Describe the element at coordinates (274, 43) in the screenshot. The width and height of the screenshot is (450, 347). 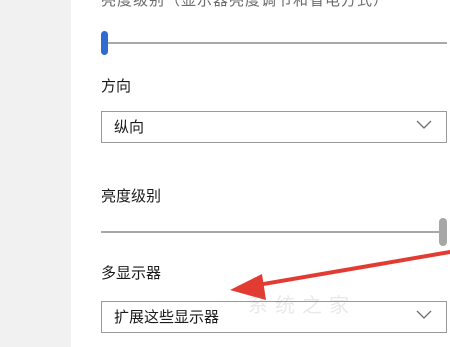
I see `top-slider-track` at that location.